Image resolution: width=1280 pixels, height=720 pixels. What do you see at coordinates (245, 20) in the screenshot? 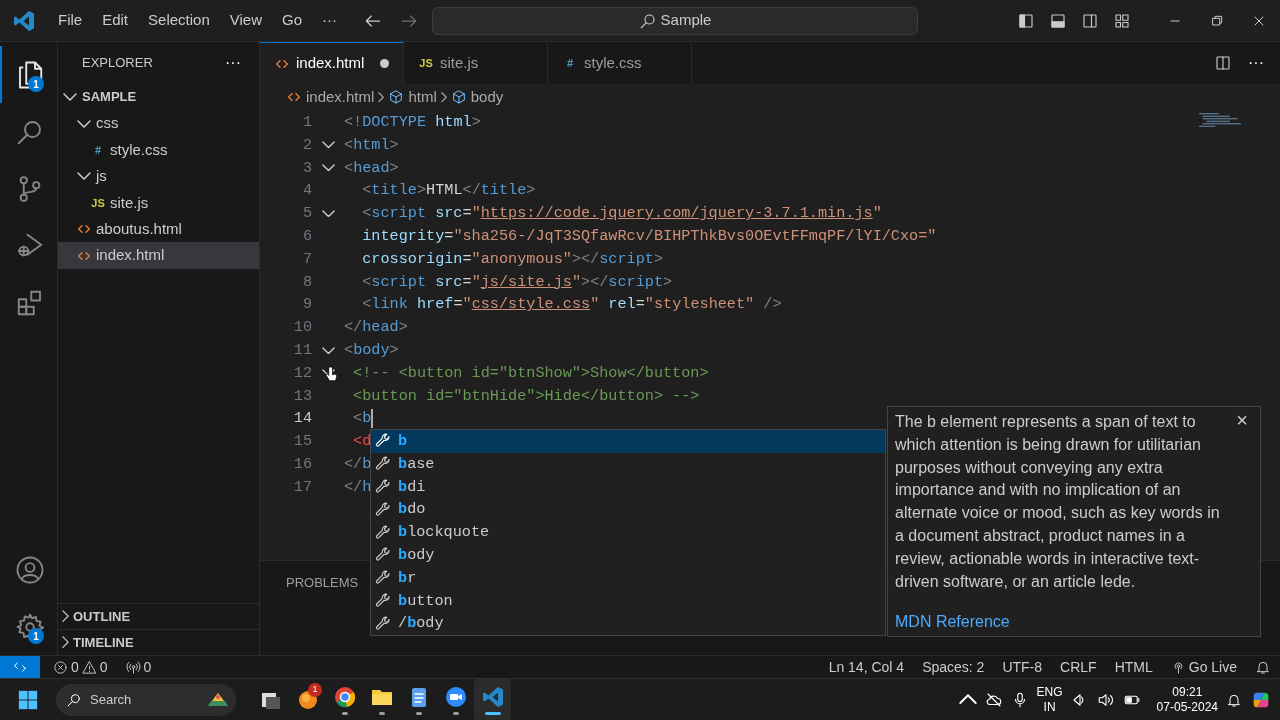
I see `menu-item: View` at bounding box center [245, 20].